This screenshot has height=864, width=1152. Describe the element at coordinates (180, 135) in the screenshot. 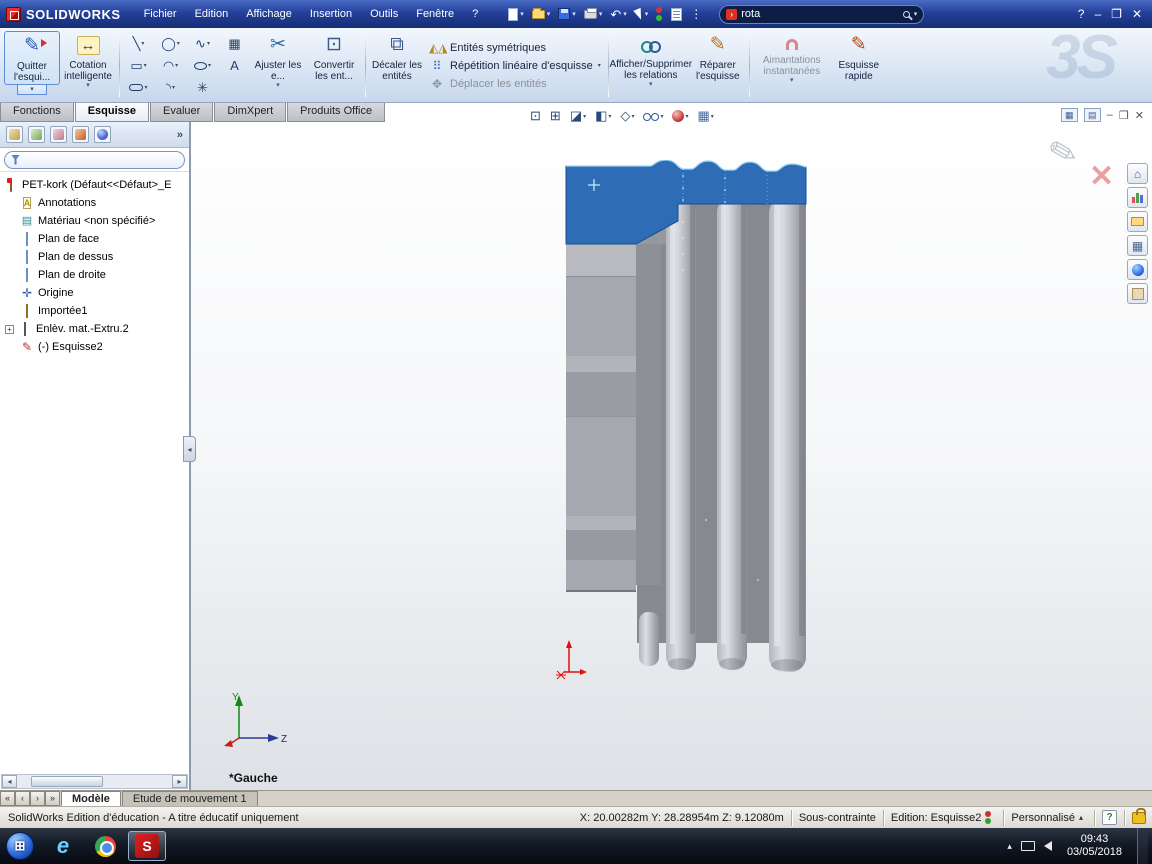

I see `panel-overflow-chevron: »` at that location.